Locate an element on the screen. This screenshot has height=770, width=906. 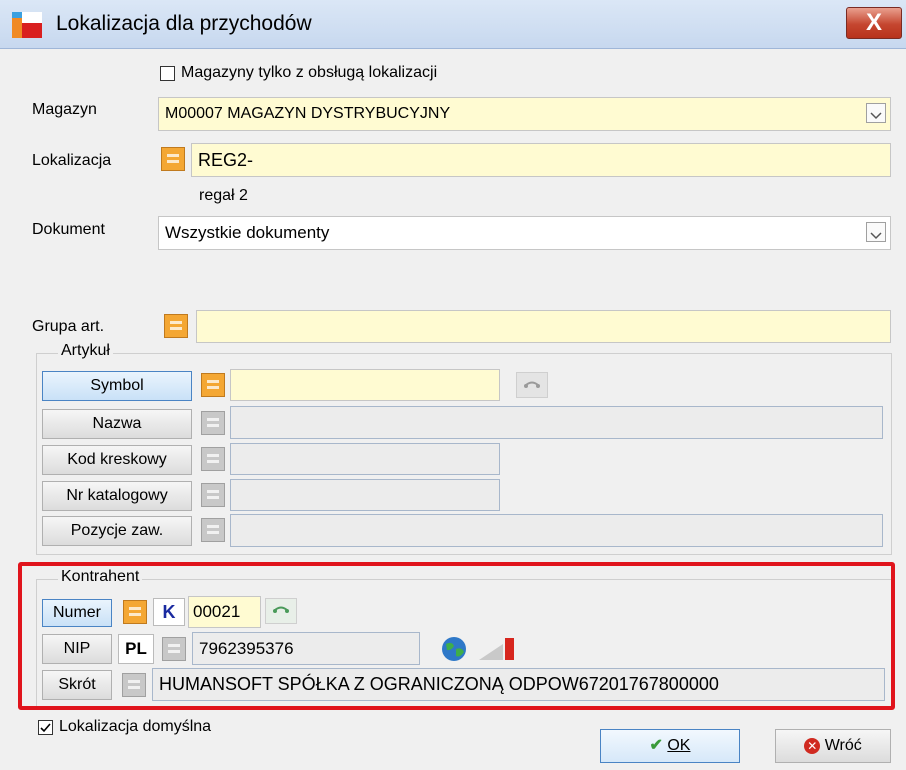
magazyn-select: M00007 MAGAZYN DYSTRYBUCYJNY is located at coordinates (524, 114).